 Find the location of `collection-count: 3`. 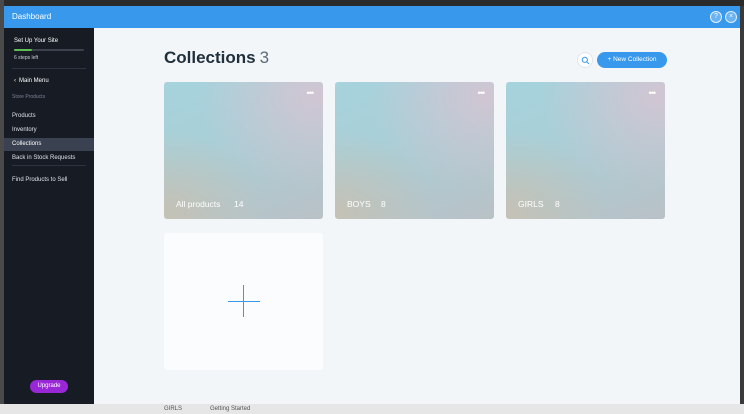

collection-count: 3 is located at coordinates (264, 57).